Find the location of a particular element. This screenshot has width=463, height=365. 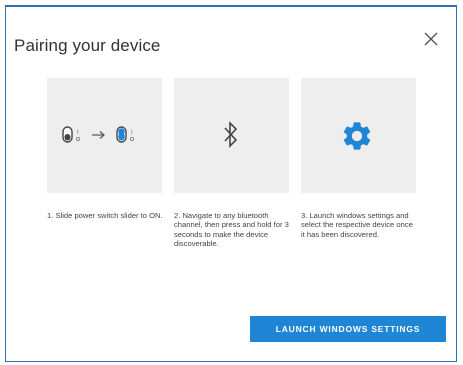

launch-windows-settings-button: LAUNCH WINDOWS SETTINGS is located at coordinates (348, 329).